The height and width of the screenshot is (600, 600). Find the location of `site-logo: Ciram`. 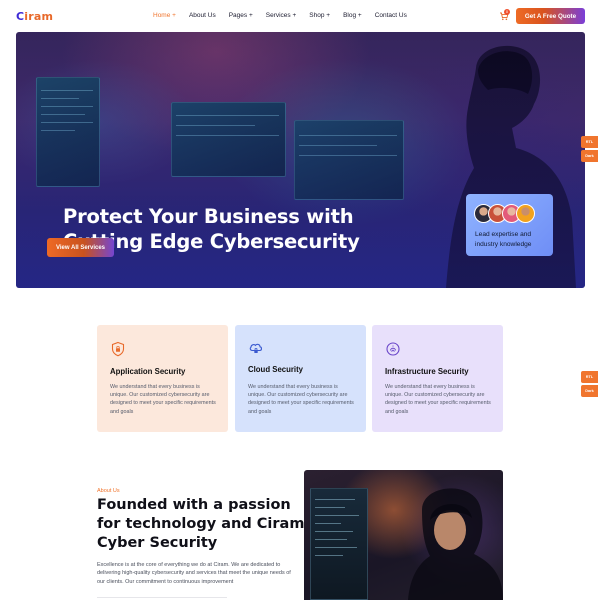

site-logo: Ciram is located at coordinates (34, 16).